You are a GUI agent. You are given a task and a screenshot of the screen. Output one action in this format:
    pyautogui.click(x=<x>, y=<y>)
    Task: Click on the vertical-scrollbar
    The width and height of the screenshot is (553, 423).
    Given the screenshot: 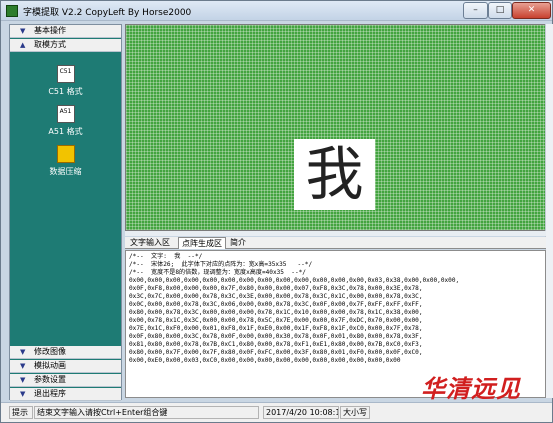 What is the action you would take?
    pyautogui.click(x=549, y=211)
    